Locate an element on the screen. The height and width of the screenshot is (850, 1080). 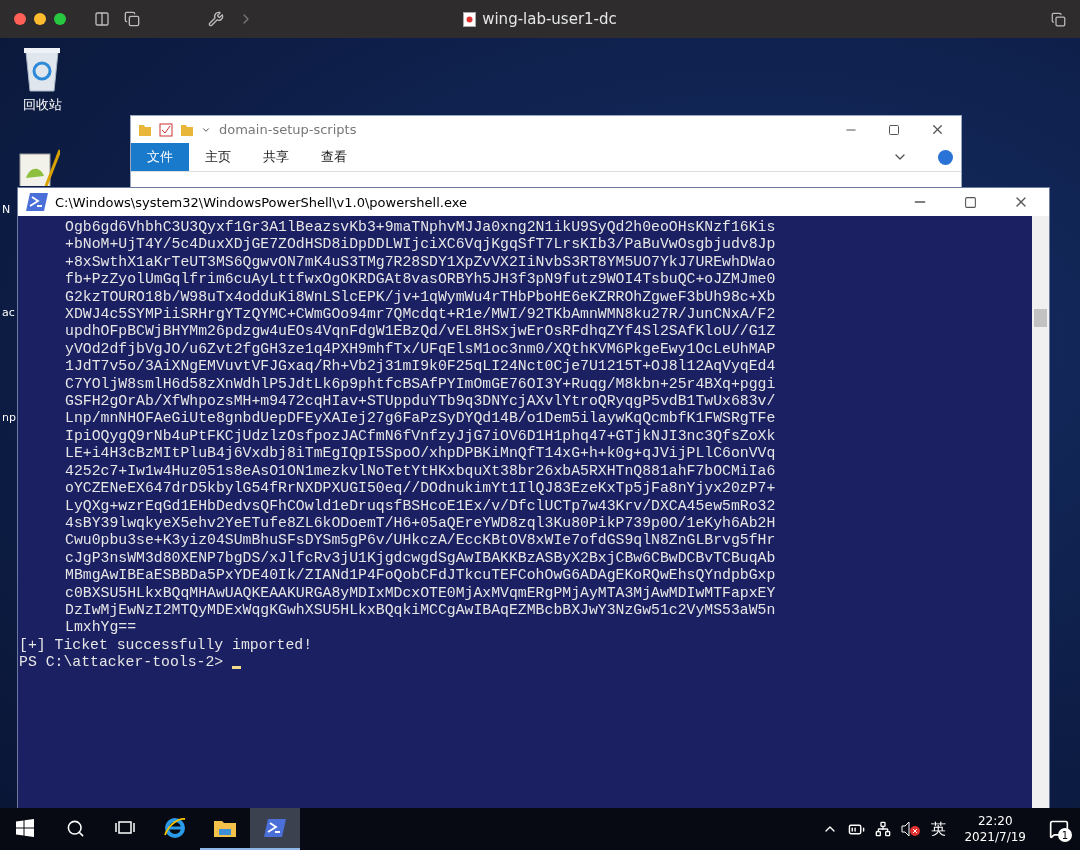
recycle-bin-icon is located at coordinates (42, 69).